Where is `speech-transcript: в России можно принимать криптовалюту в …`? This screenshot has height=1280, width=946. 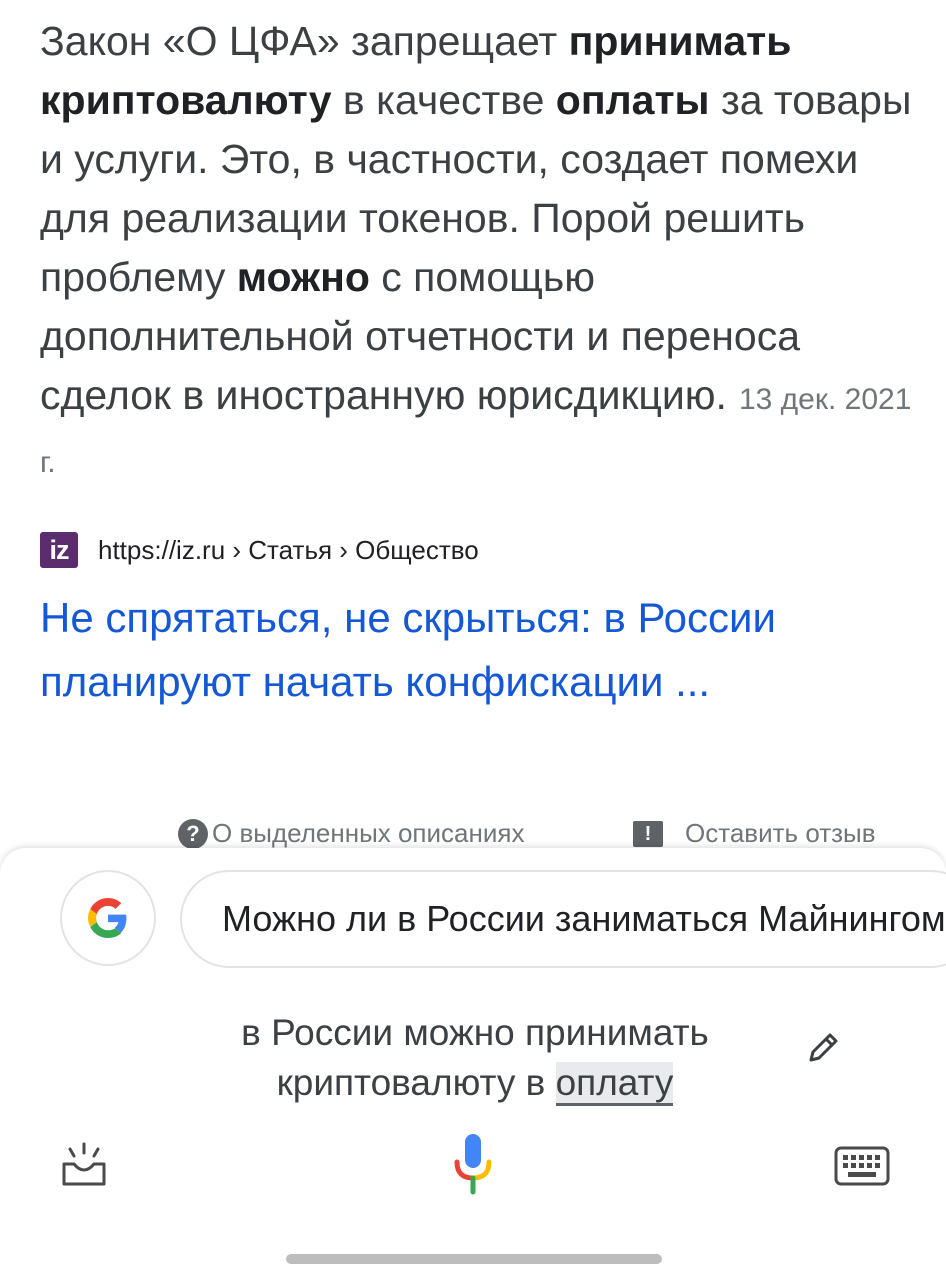 speech-transcript: в России можно принимать криптовалюту в … is located at coordinates (475, 1058).